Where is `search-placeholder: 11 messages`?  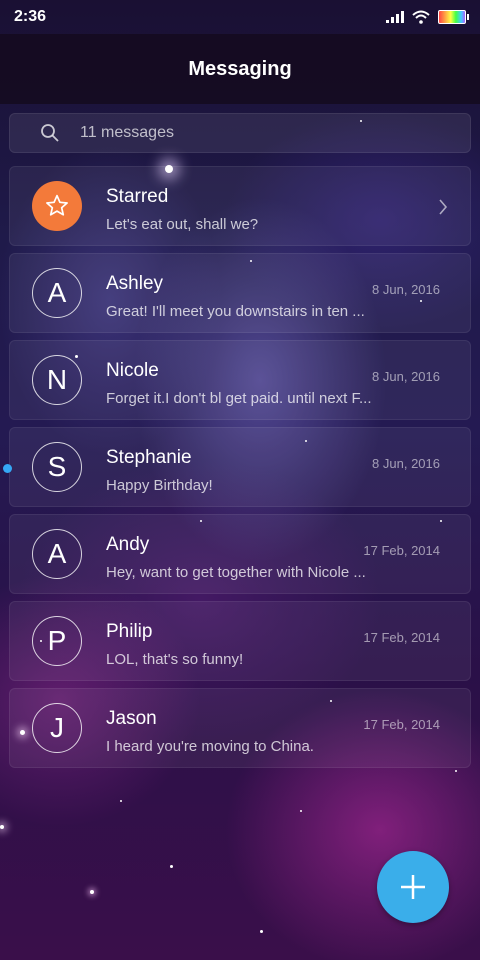
search-placeholder: 11 messages is located at coordinates (127, 132).